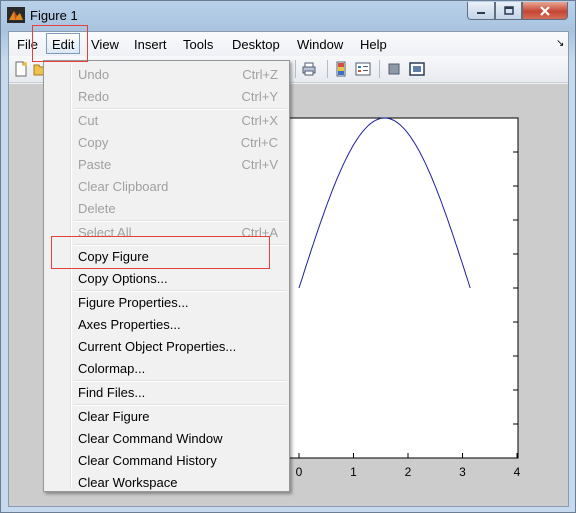 Image resolution: width=576 pixels, height=513 pixels. Describe the element at coordinates (150, 45) in the screenshot. I see `menu-insert: Insert` at that location.